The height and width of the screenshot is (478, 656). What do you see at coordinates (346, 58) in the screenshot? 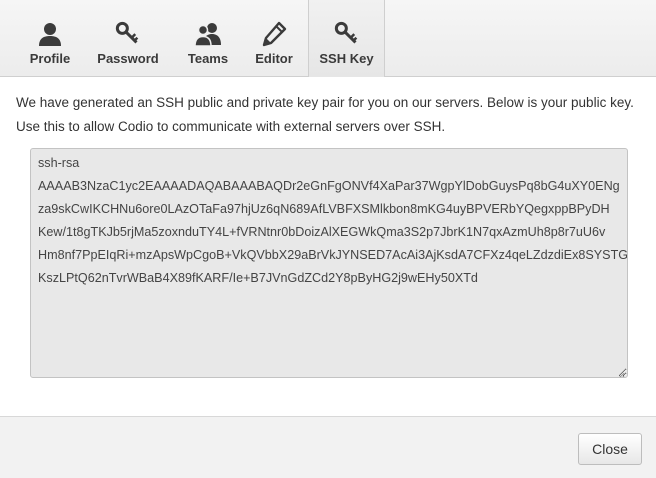
I see `tab-ssh-key-label: SSH Key` at bounding box center [346, 58].